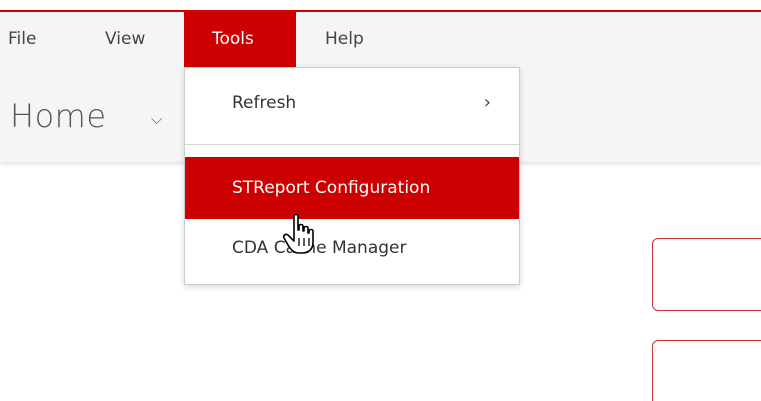 Image resolution: width=761 pixels, height=401 pixels. What do you see at coordinates (344, 39) in the screenshot?
I see `menu-help: Help` at bounding box center [344, 39].